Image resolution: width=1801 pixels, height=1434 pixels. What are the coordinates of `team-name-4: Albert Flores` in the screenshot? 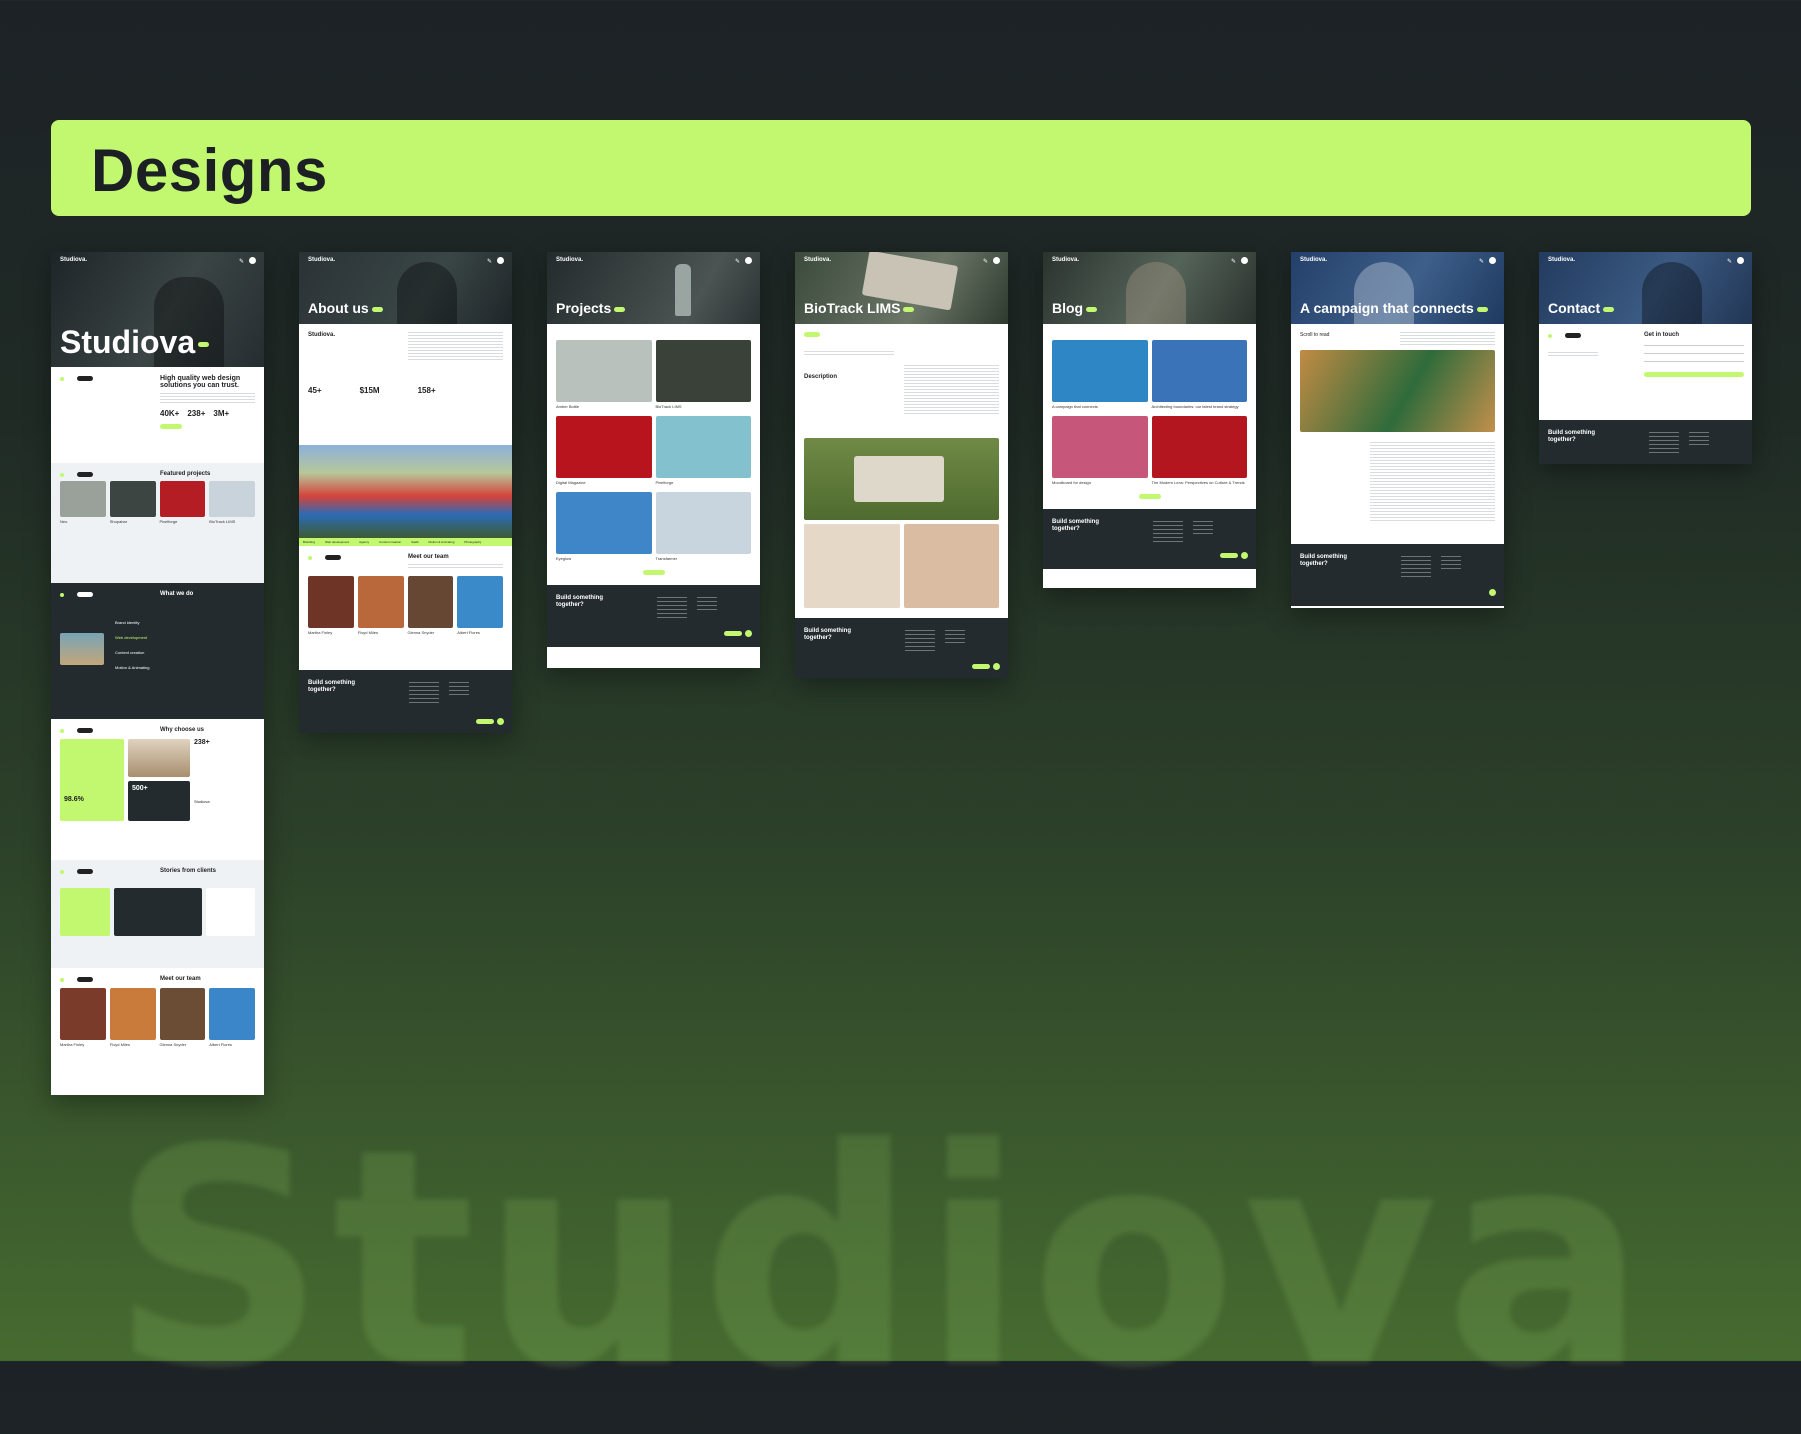 It's located at (220, 1044).